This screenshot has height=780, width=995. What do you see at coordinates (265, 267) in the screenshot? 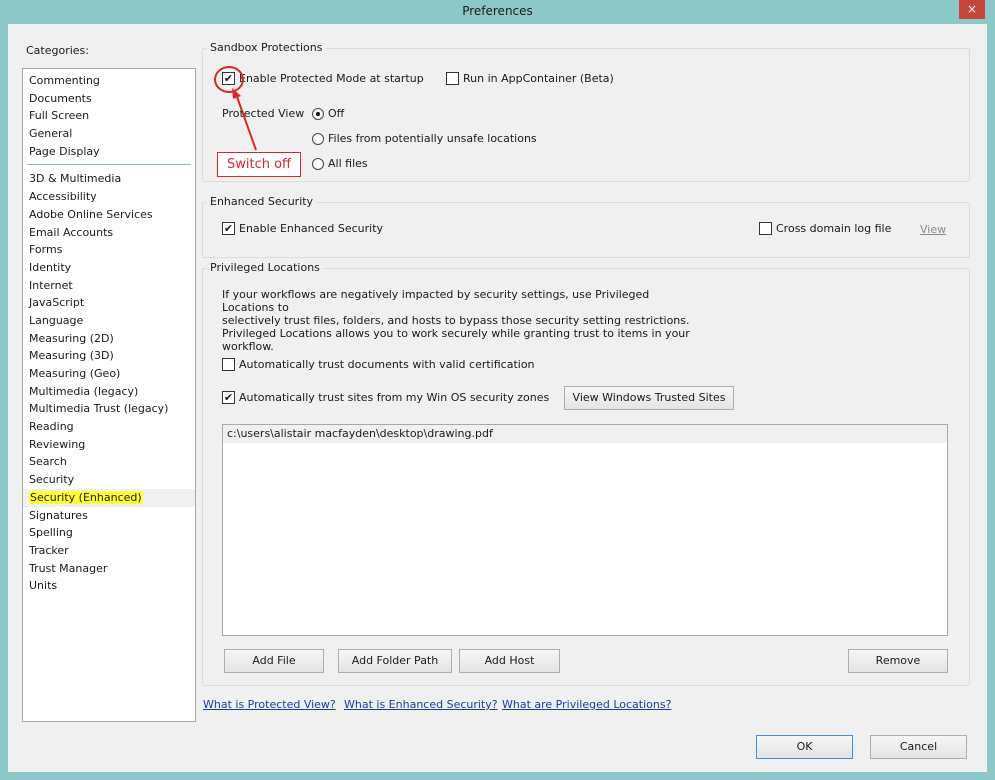
I see `privileged-locations-title: Privileged Locations` at bounding box center [265, 267].